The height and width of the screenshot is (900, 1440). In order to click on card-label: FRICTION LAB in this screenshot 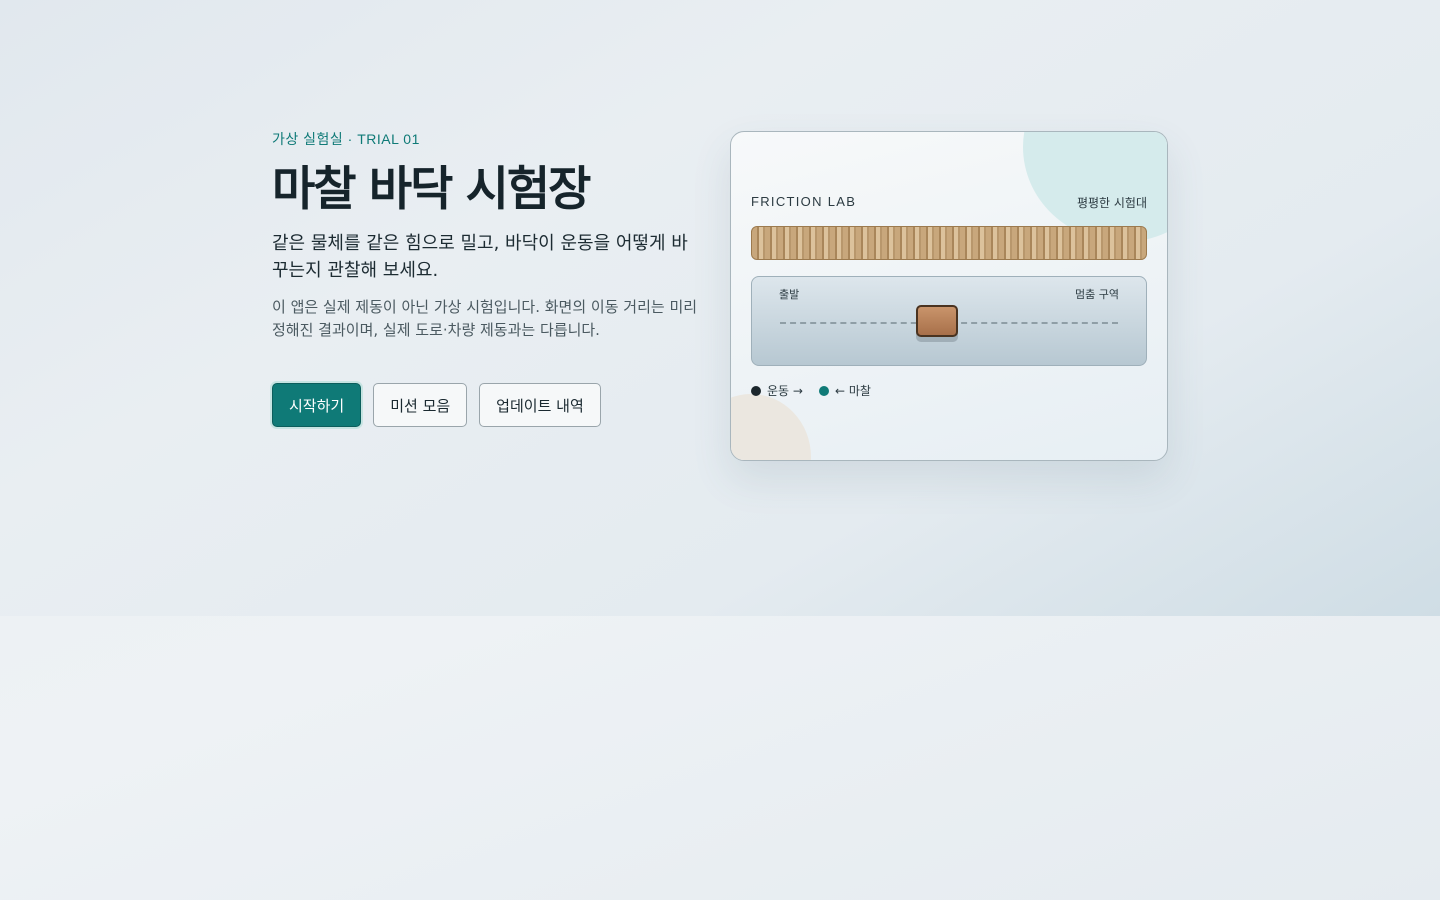, I will do `click(804, 201)`.